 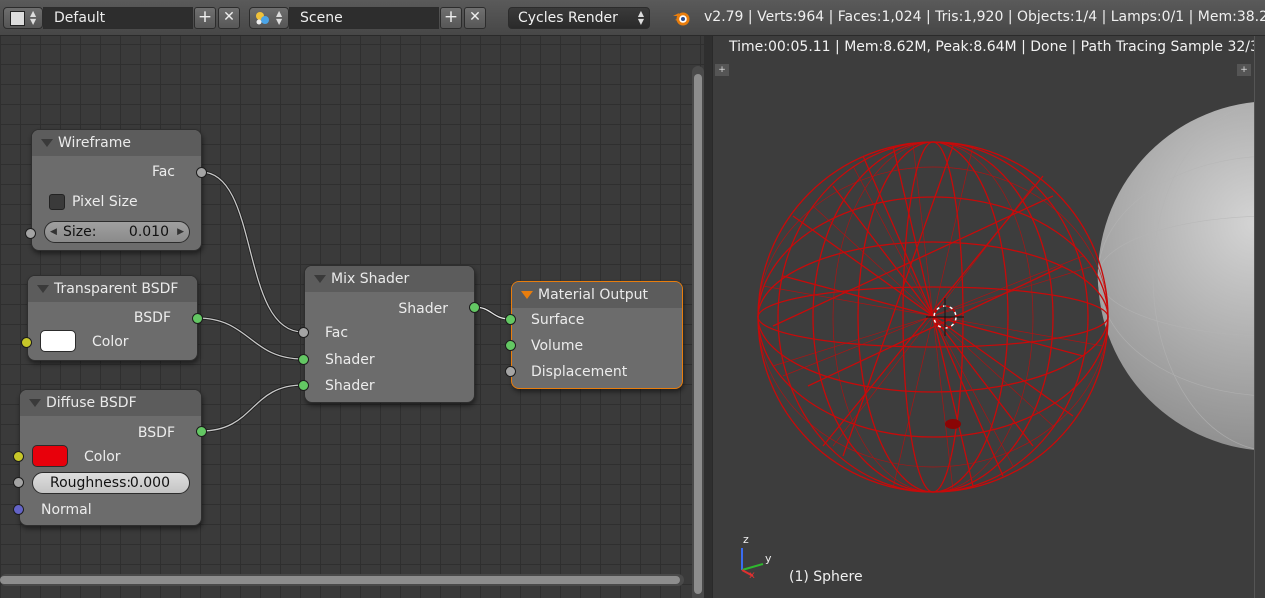 I want to click on normal-label: Normal, so click(x=66, y=510).